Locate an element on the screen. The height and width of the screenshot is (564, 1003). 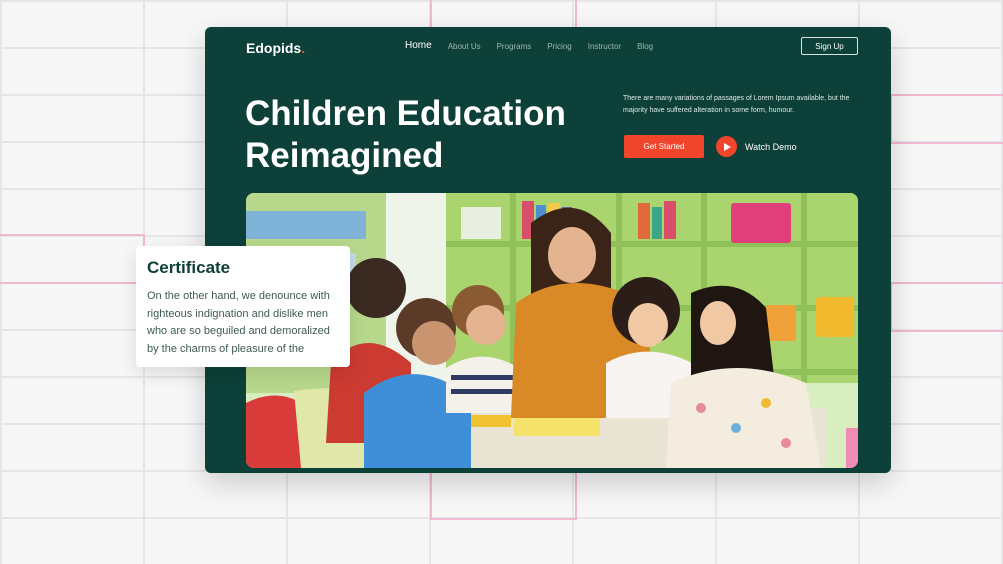
sign-up-button: Sign Up is located at coordinates (829, 46).